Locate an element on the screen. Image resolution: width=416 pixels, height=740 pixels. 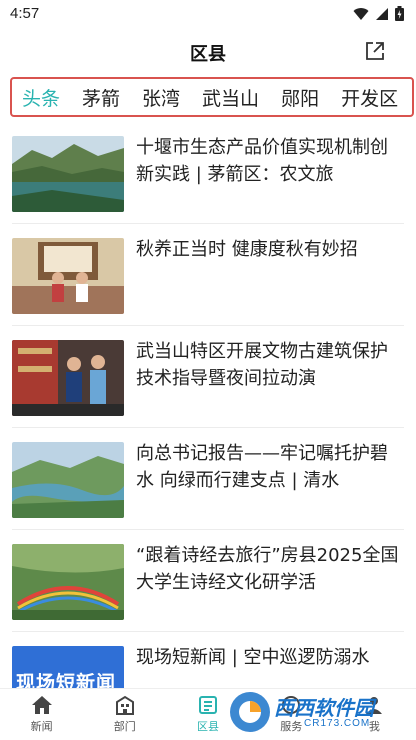
news-item: 向总书记报告——牢记嘱托护碧水 向绿而行建支点 | 清水 is located at coordinates (208, 479).